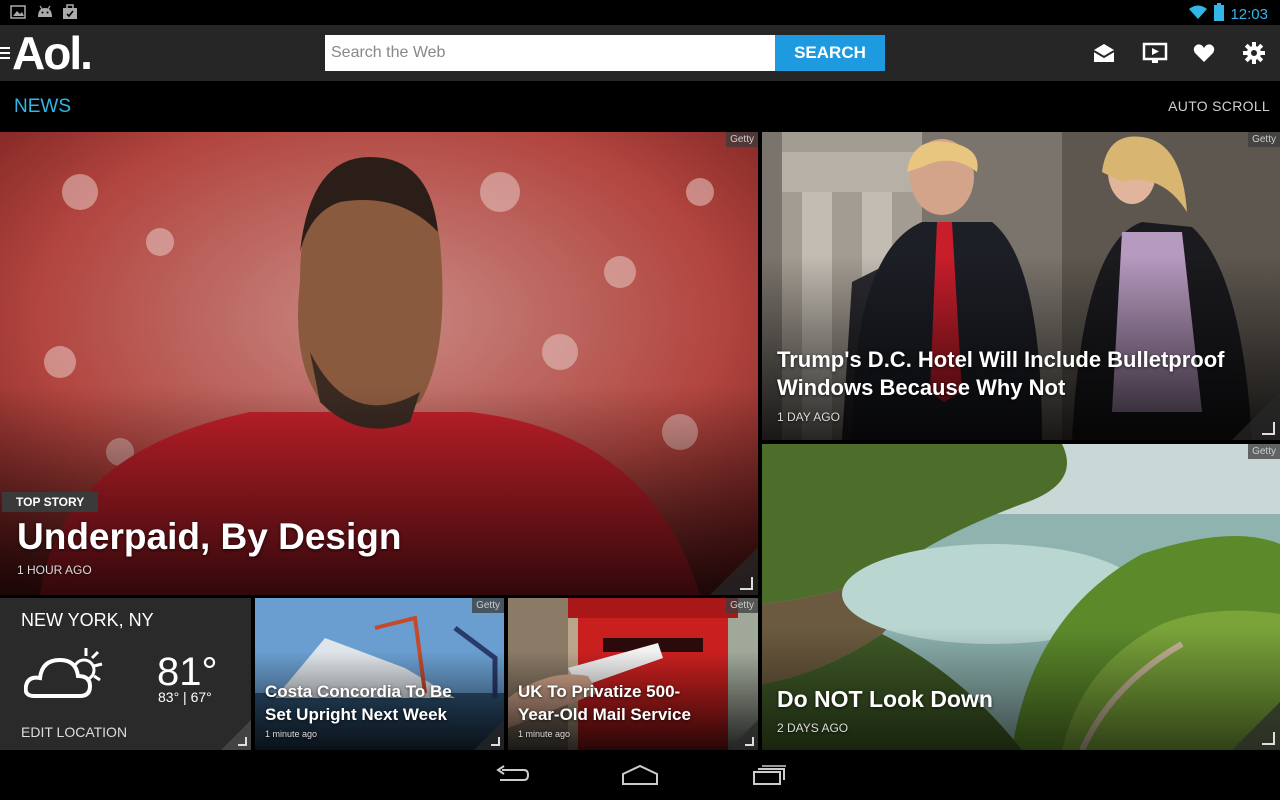 The width and height of the screenshot is (1280, 800). I want to click on trump-age: 1 DAY AGO, so click(808, 417).